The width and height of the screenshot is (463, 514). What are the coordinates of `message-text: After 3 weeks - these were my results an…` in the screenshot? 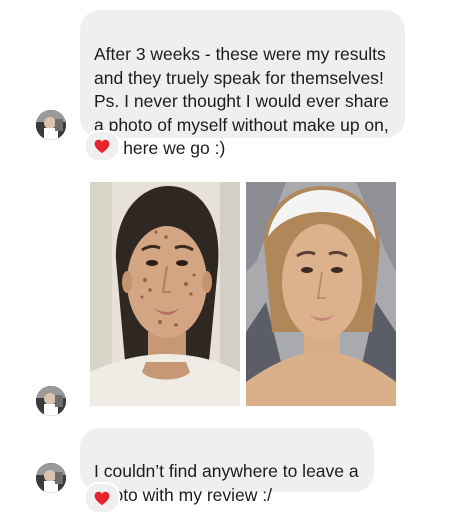 It's located at (241, 101).